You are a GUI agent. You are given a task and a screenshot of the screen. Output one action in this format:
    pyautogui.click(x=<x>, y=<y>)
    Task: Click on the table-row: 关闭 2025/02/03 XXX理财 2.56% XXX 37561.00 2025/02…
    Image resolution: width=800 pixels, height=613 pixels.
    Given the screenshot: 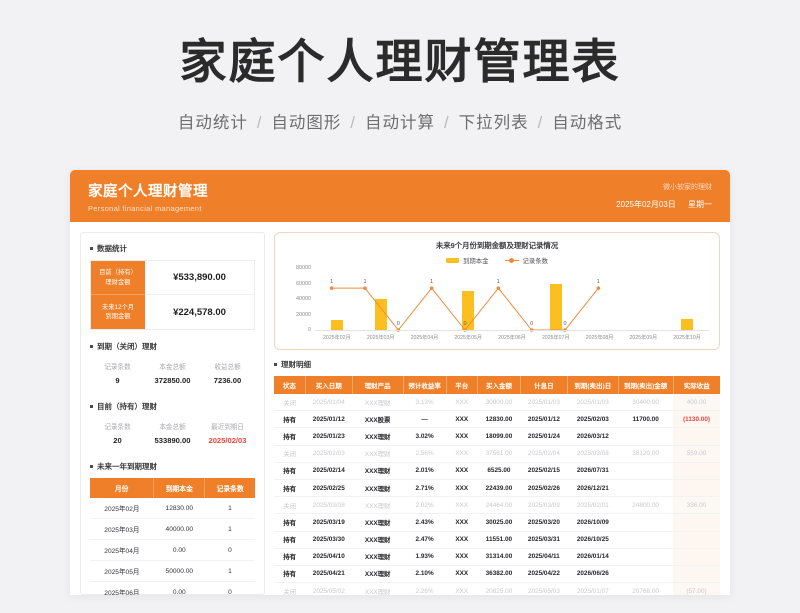 What is the action you would take?
    pyautogui.click(x=497, y=454)
    